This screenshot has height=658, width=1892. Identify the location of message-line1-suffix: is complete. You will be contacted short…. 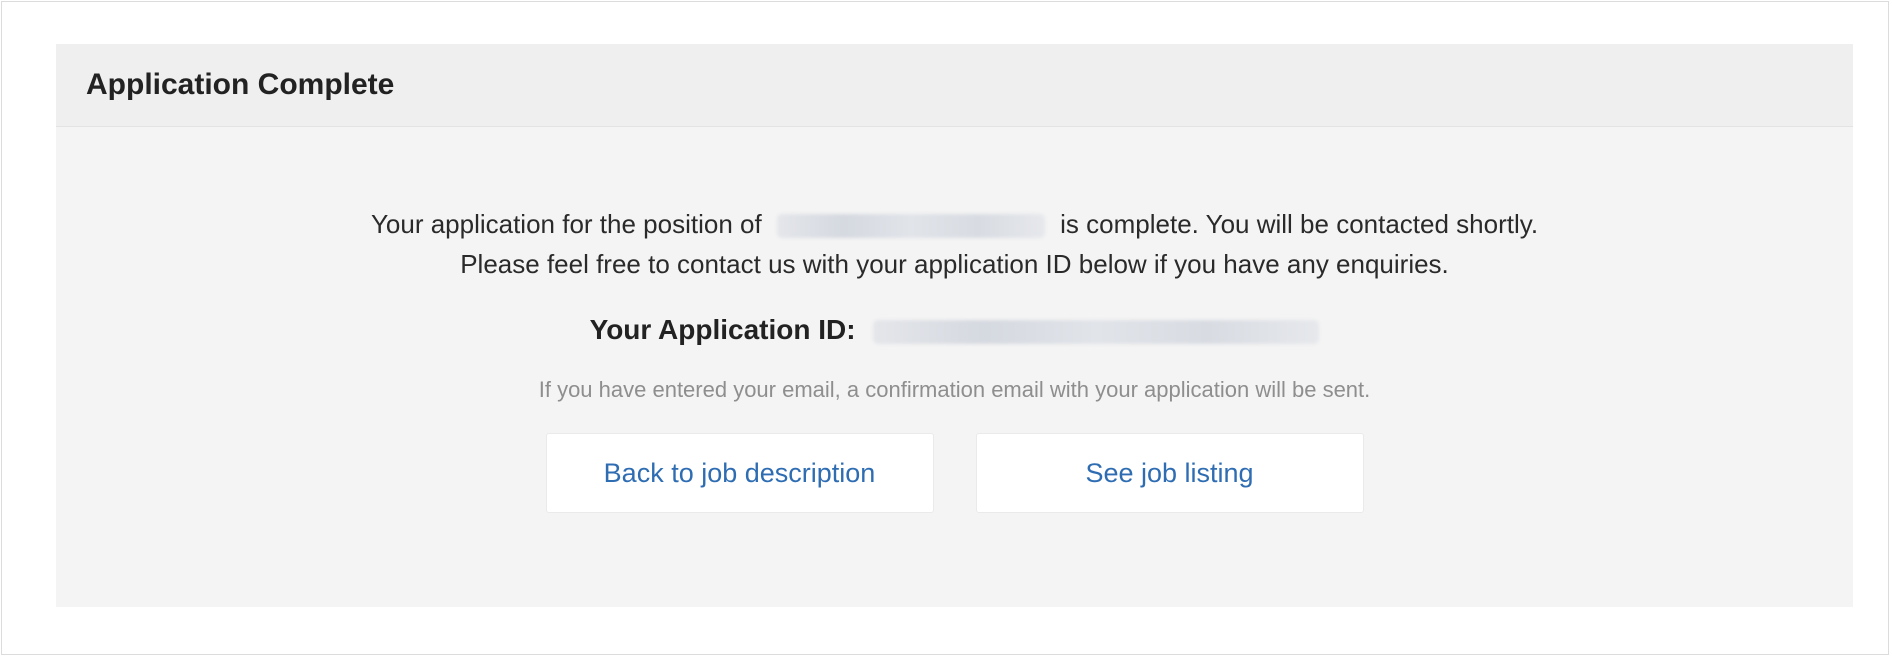
(1299, 224).